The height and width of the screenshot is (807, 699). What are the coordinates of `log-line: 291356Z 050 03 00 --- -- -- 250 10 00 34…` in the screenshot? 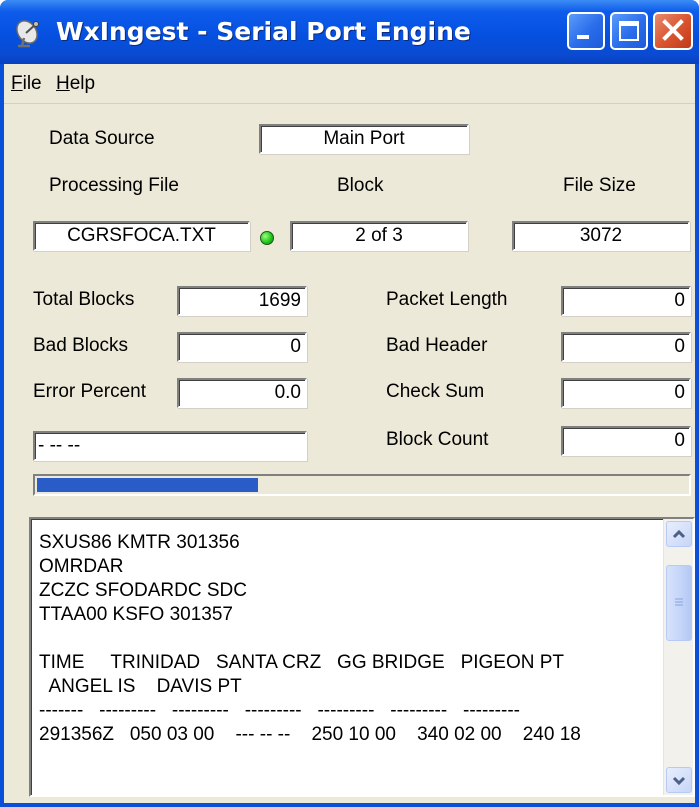 It's located at (310, 734).